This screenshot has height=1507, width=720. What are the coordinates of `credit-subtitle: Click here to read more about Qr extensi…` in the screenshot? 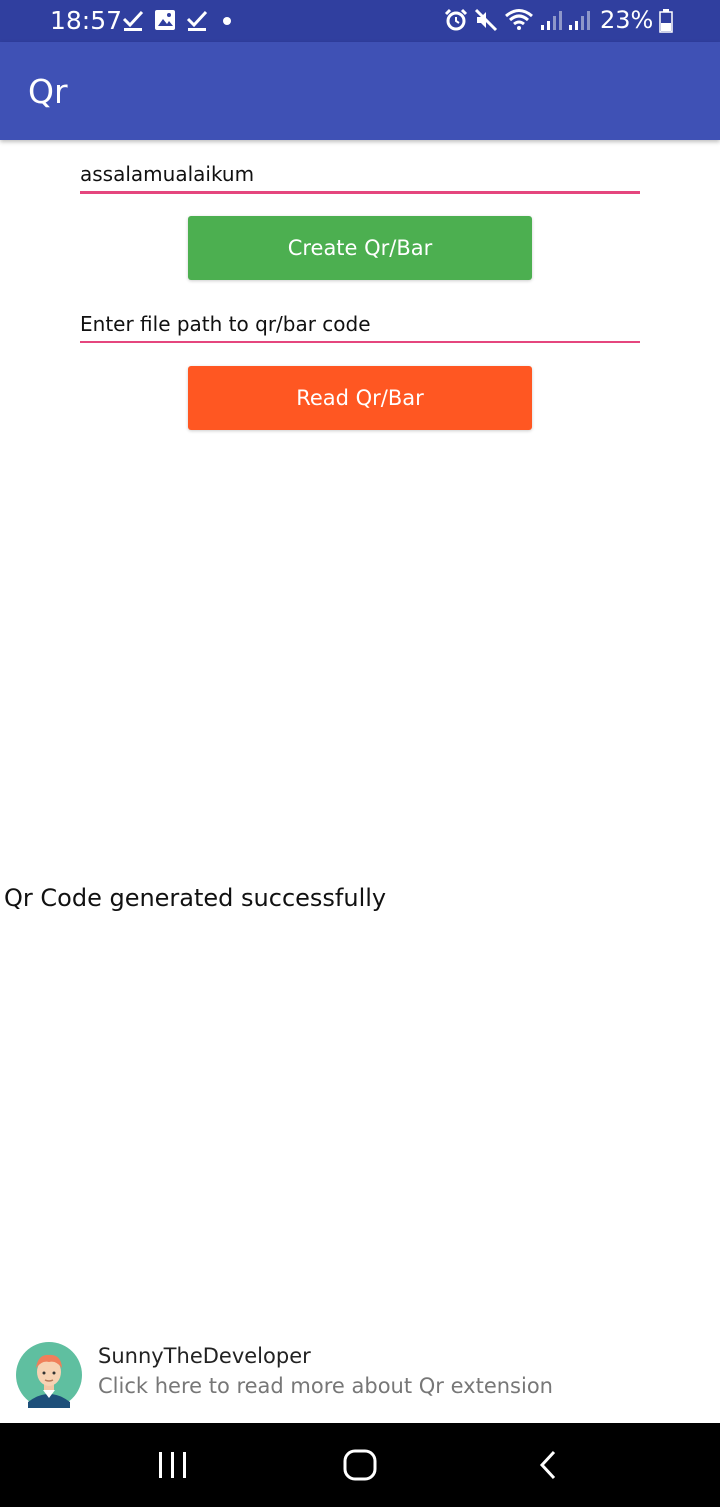 It's located at (325, 1386).